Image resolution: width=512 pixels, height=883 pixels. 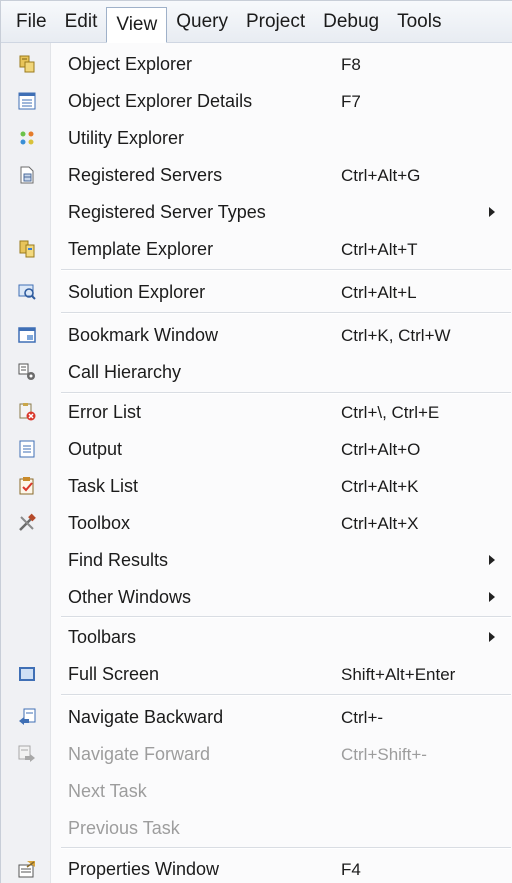 I want to click on menu-item-navigate-forward: Navigate Forward Ctrl+Shift+-, so click(x=256, y=754).